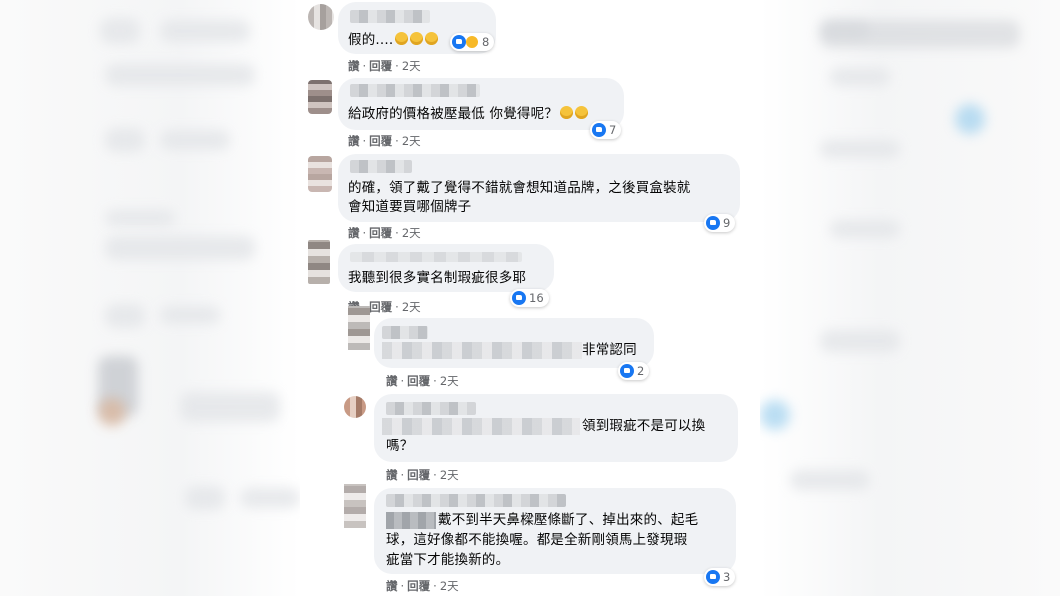 The height and width of the screenshot is (596, 1060). I want to click on reaction-number: 16, so click(536, 298).